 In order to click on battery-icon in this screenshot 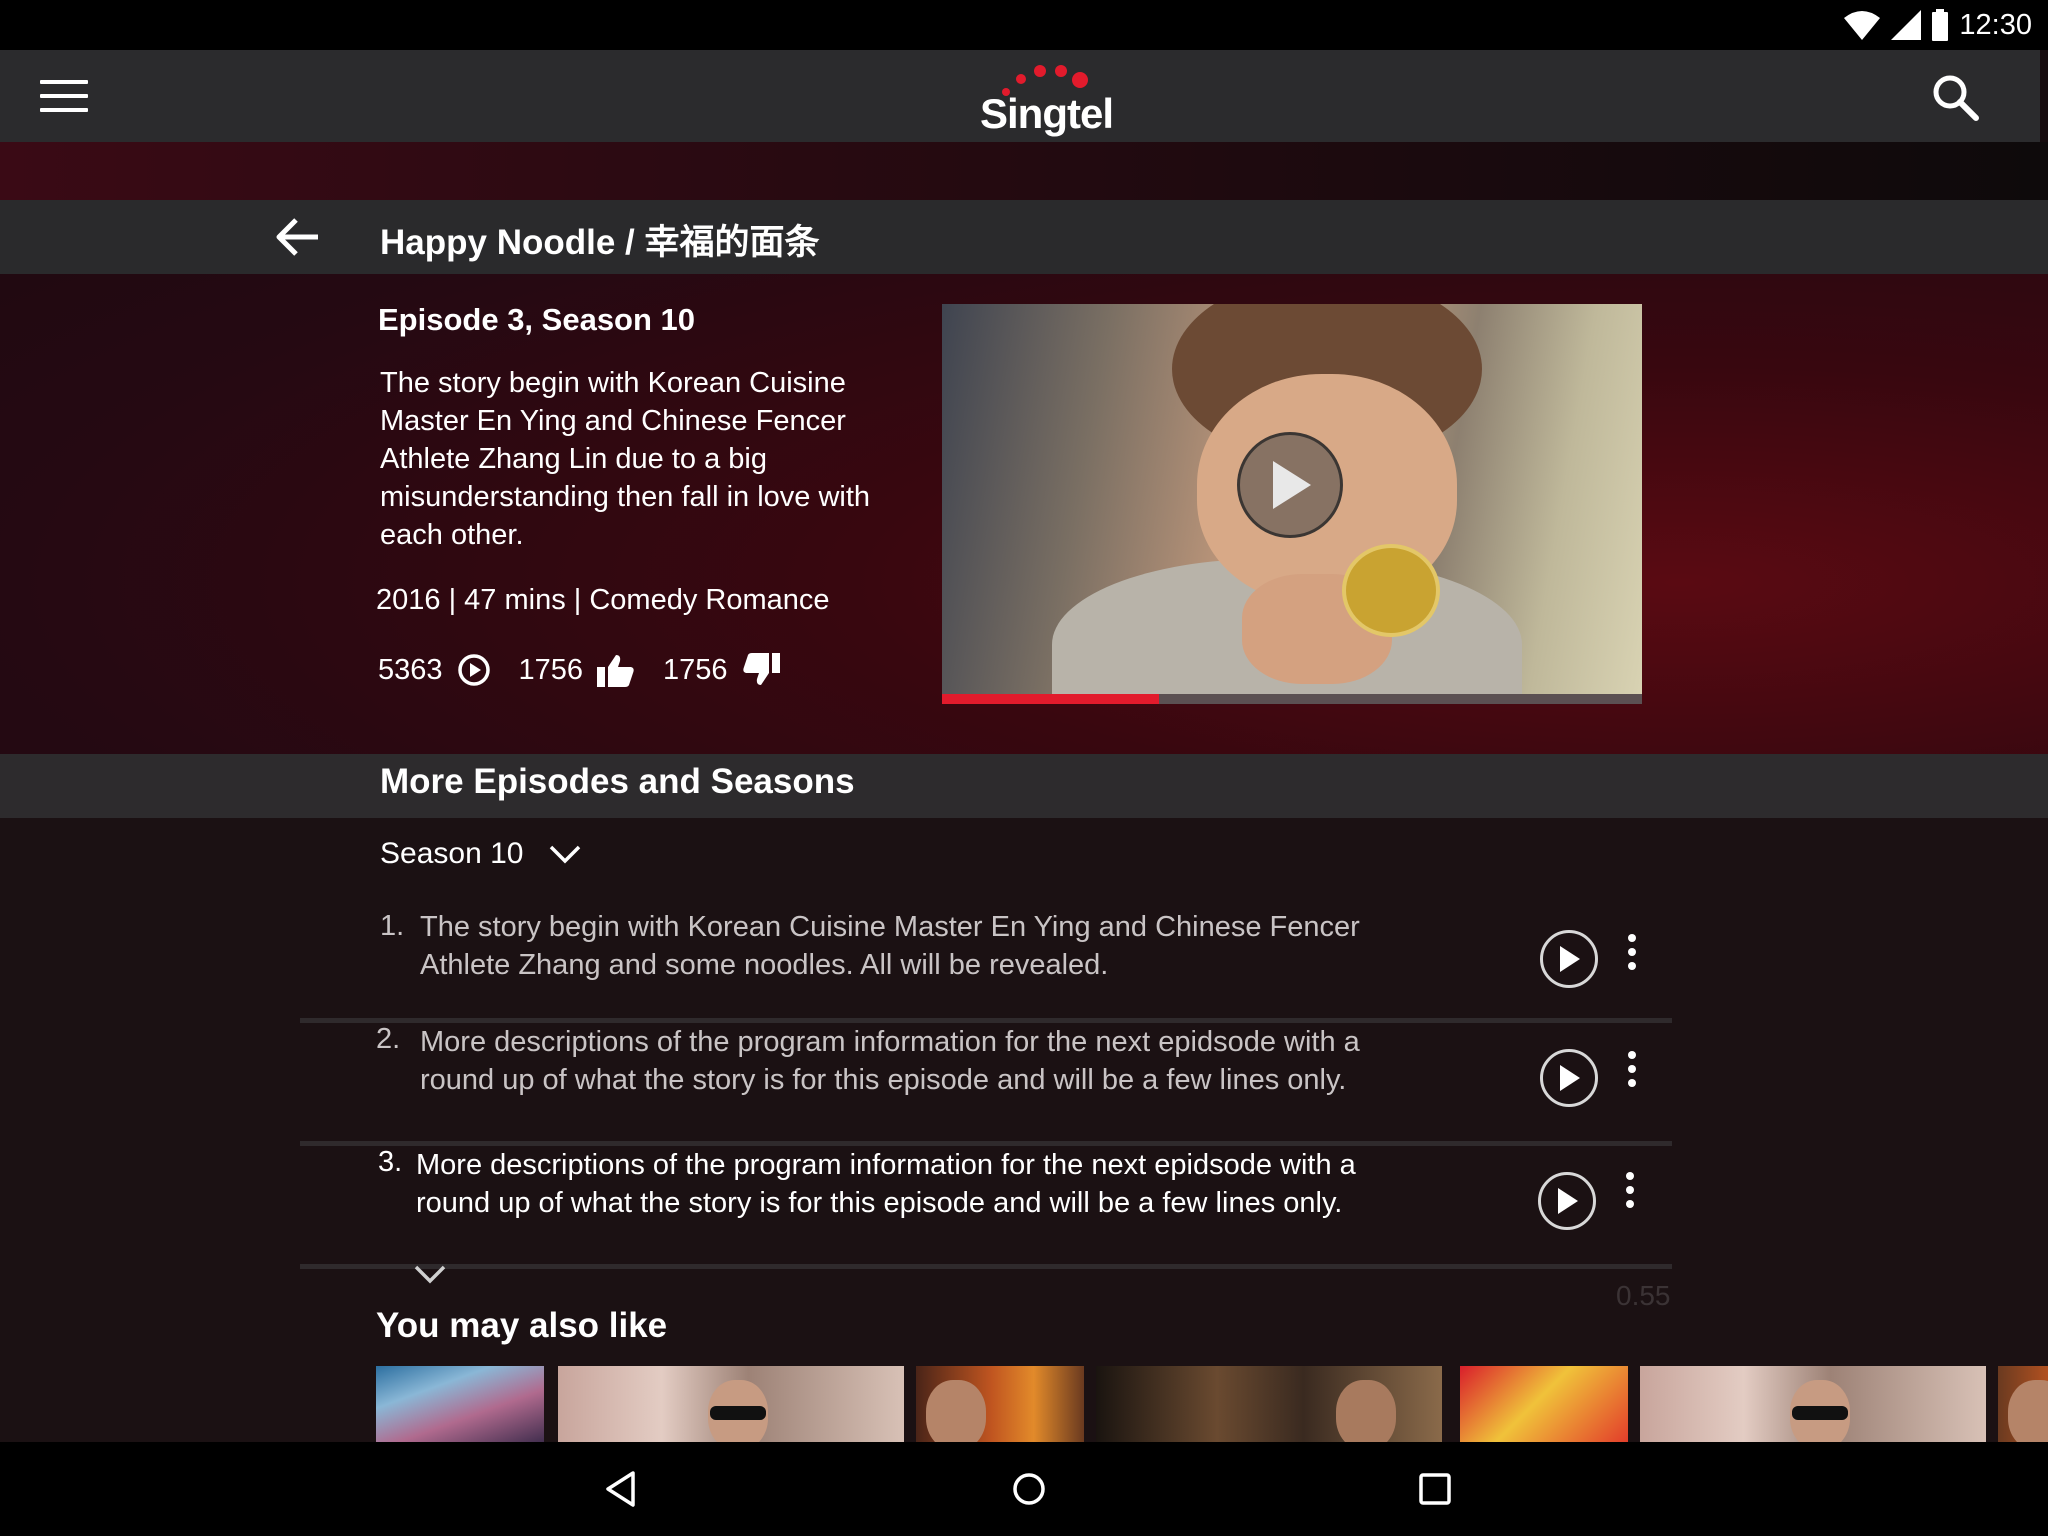, I will do `click(1940, 25)`.